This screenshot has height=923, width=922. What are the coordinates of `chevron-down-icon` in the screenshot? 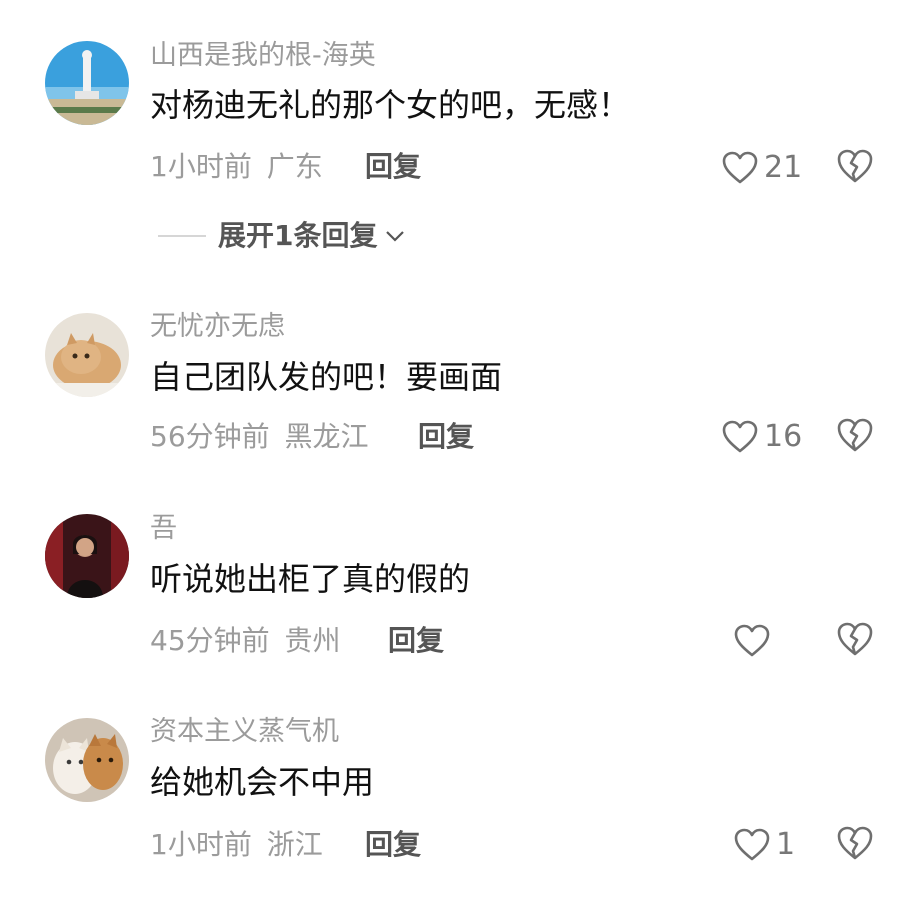 It's located at (395, 236).